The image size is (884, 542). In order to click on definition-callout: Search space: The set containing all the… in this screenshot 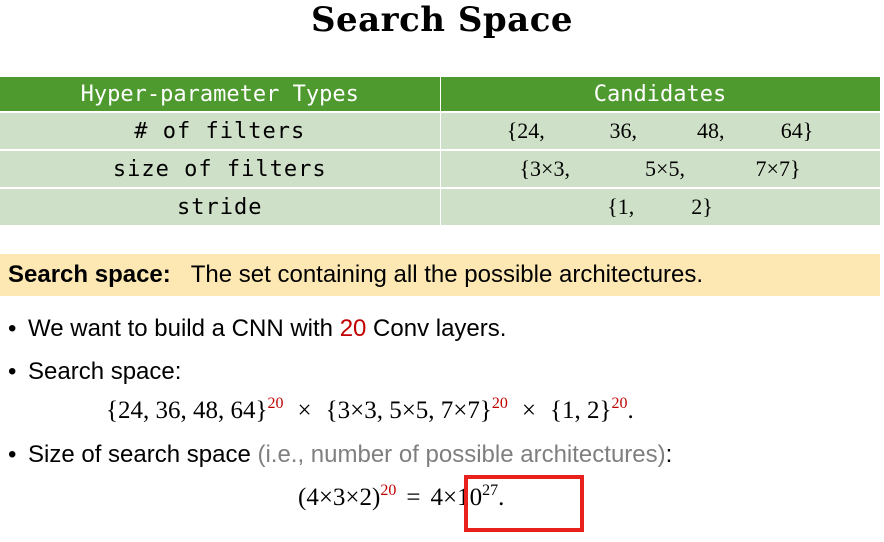, I will do `click(440, 275)`.